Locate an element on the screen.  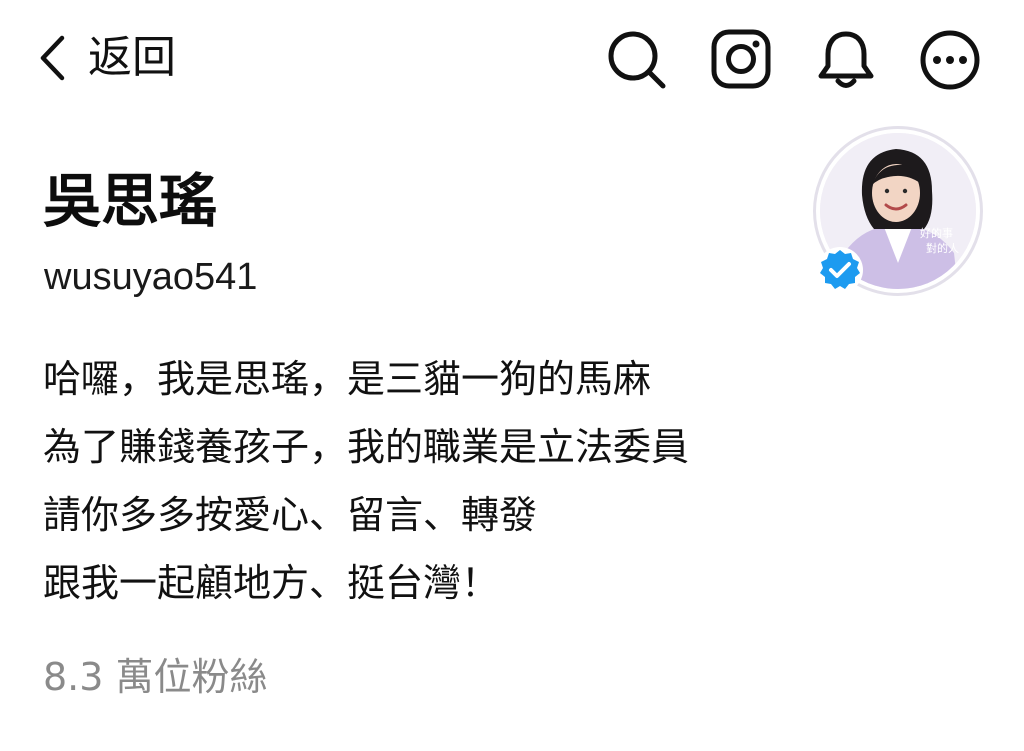
back-label: 返回 is located at coordinates (132, 57).